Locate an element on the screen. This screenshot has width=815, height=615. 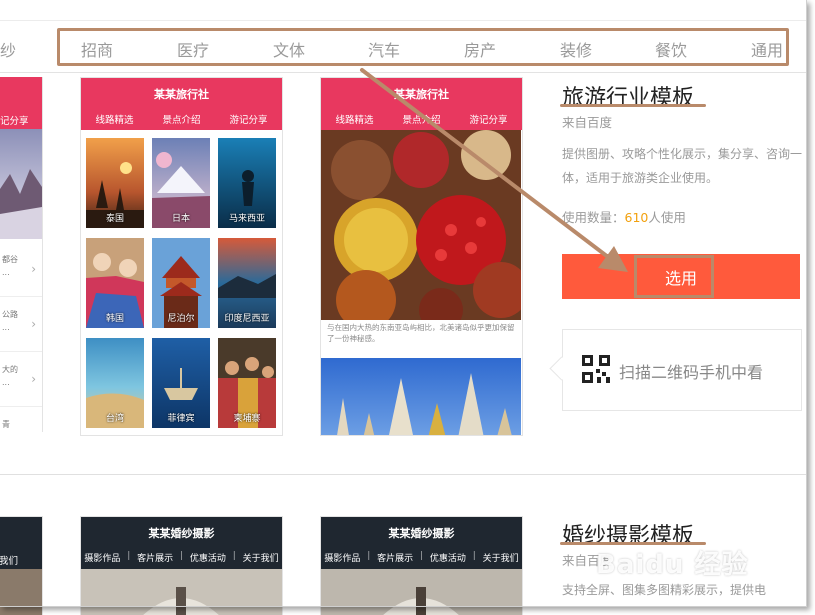
qr-scan-text: 扫描二维码手机中看 is located at coordinates (691, 372).